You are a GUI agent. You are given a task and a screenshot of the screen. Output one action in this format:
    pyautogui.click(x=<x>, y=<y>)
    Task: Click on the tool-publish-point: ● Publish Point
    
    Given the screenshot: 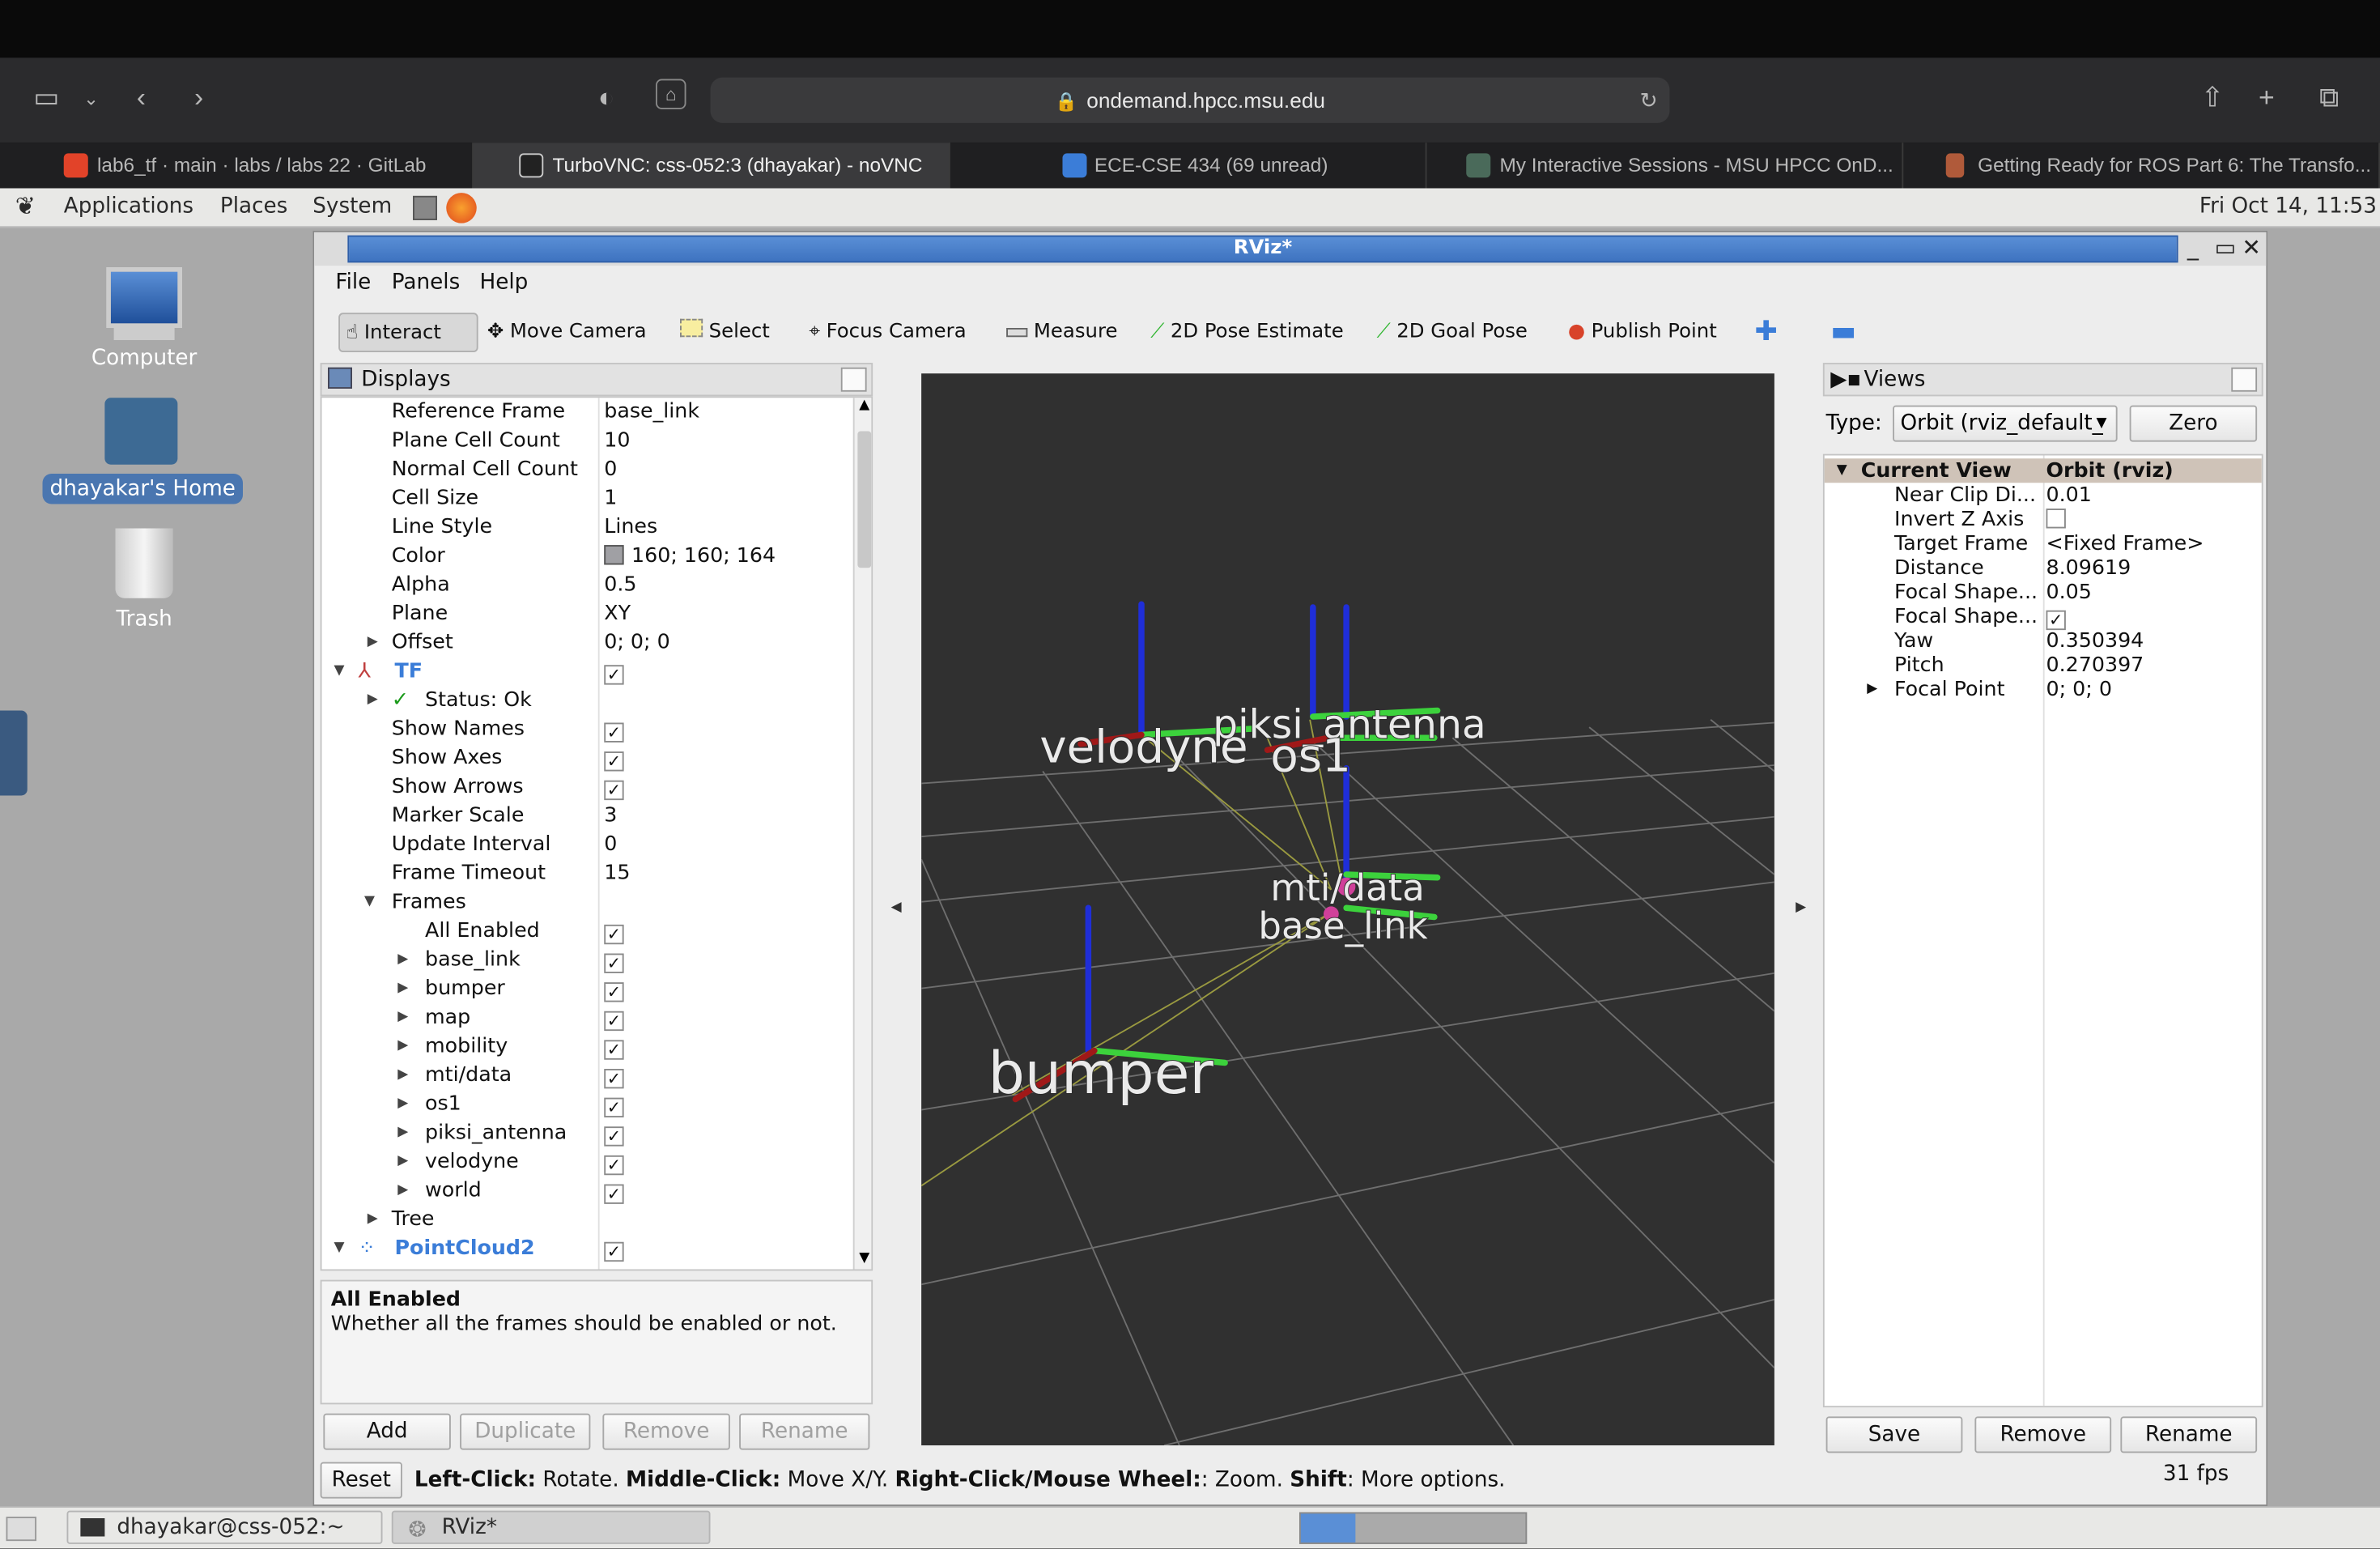 What is the action you would take?
    pyautogui.click(x=1642, y=332)
    